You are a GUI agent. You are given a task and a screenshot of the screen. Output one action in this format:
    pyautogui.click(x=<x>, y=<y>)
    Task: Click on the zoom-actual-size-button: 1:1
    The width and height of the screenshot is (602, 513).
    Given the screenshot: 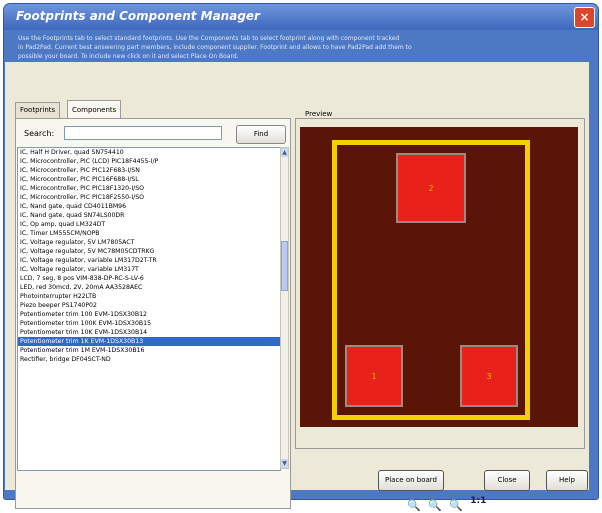 What is the action you would take?
    pyautogui.click(x=478, y=501)
    